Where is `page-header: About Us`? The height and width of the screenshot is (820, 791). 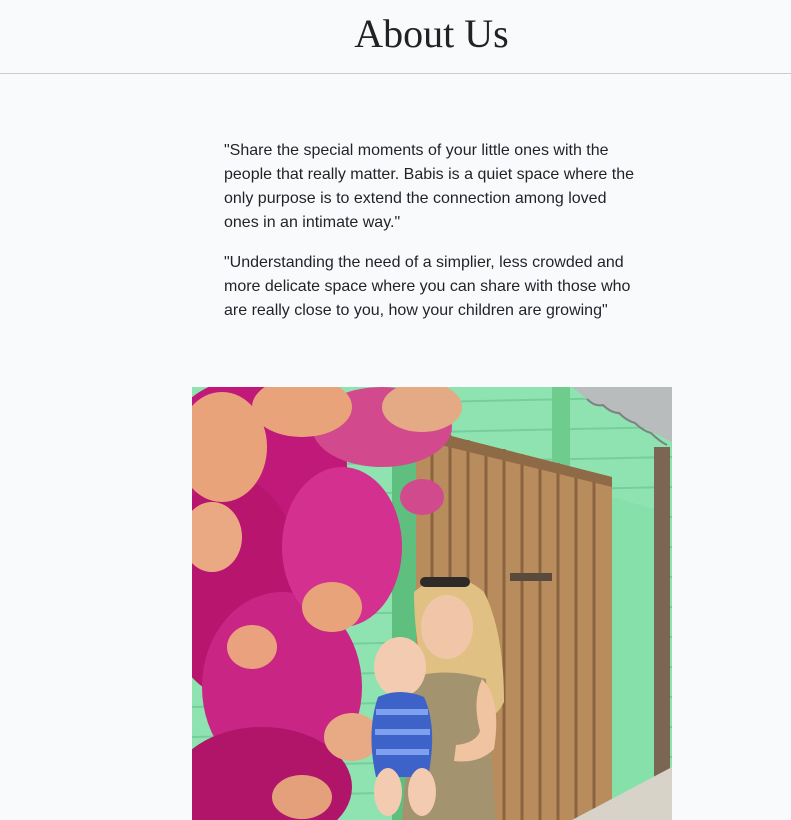
page-header: About Us is located at coordinates (395, 37).